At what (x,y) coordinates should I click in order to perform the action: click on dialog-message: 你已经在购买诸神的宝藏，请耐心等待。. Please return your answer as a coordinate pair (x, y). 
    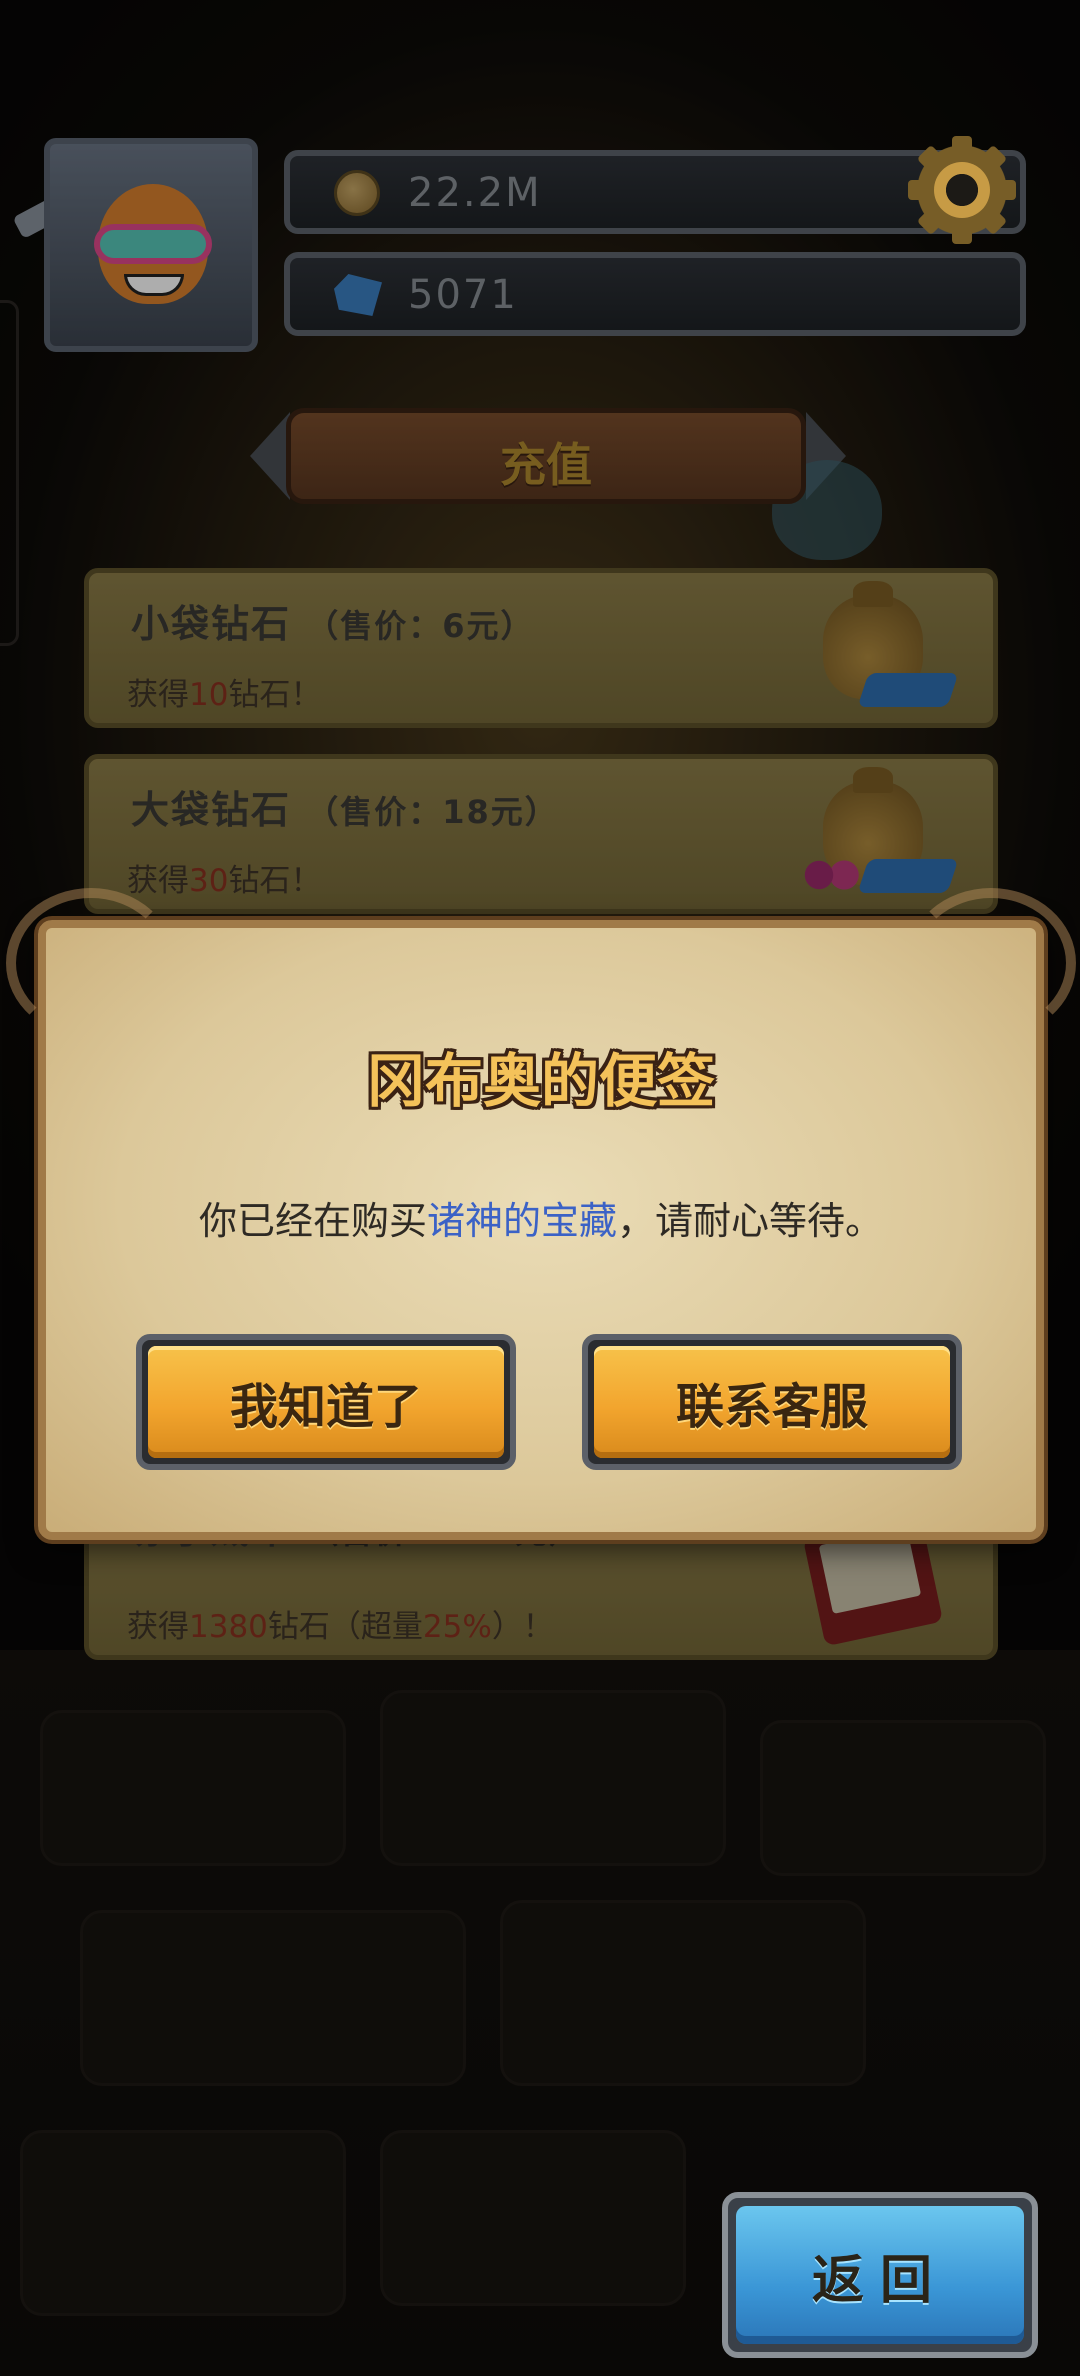
    Looking at the image, I should click on (541, 1221).